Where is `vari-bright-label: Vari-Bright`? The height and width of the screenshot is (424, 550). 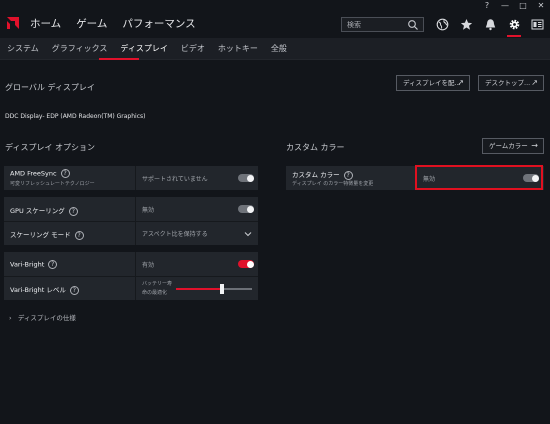 vari-bright-label: Vari-Bright is located at coordinates (27, 264).